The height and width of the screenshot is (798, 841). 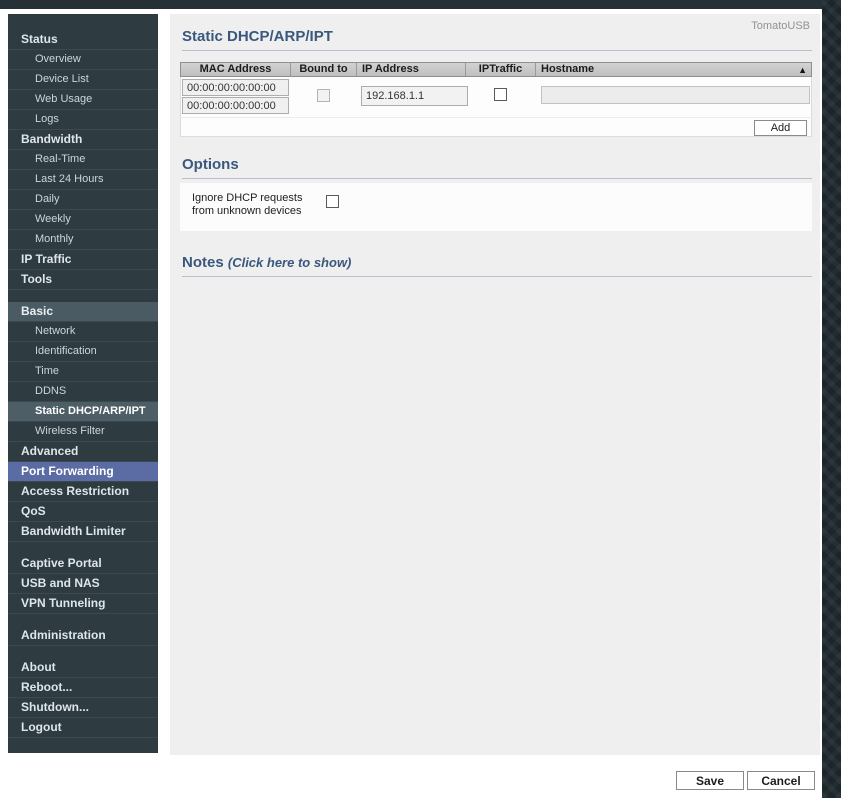 What do you see at coordinates (203, 262) in the screenshot?
I see `notes-label: Notes` at bounding box center [203, 262].